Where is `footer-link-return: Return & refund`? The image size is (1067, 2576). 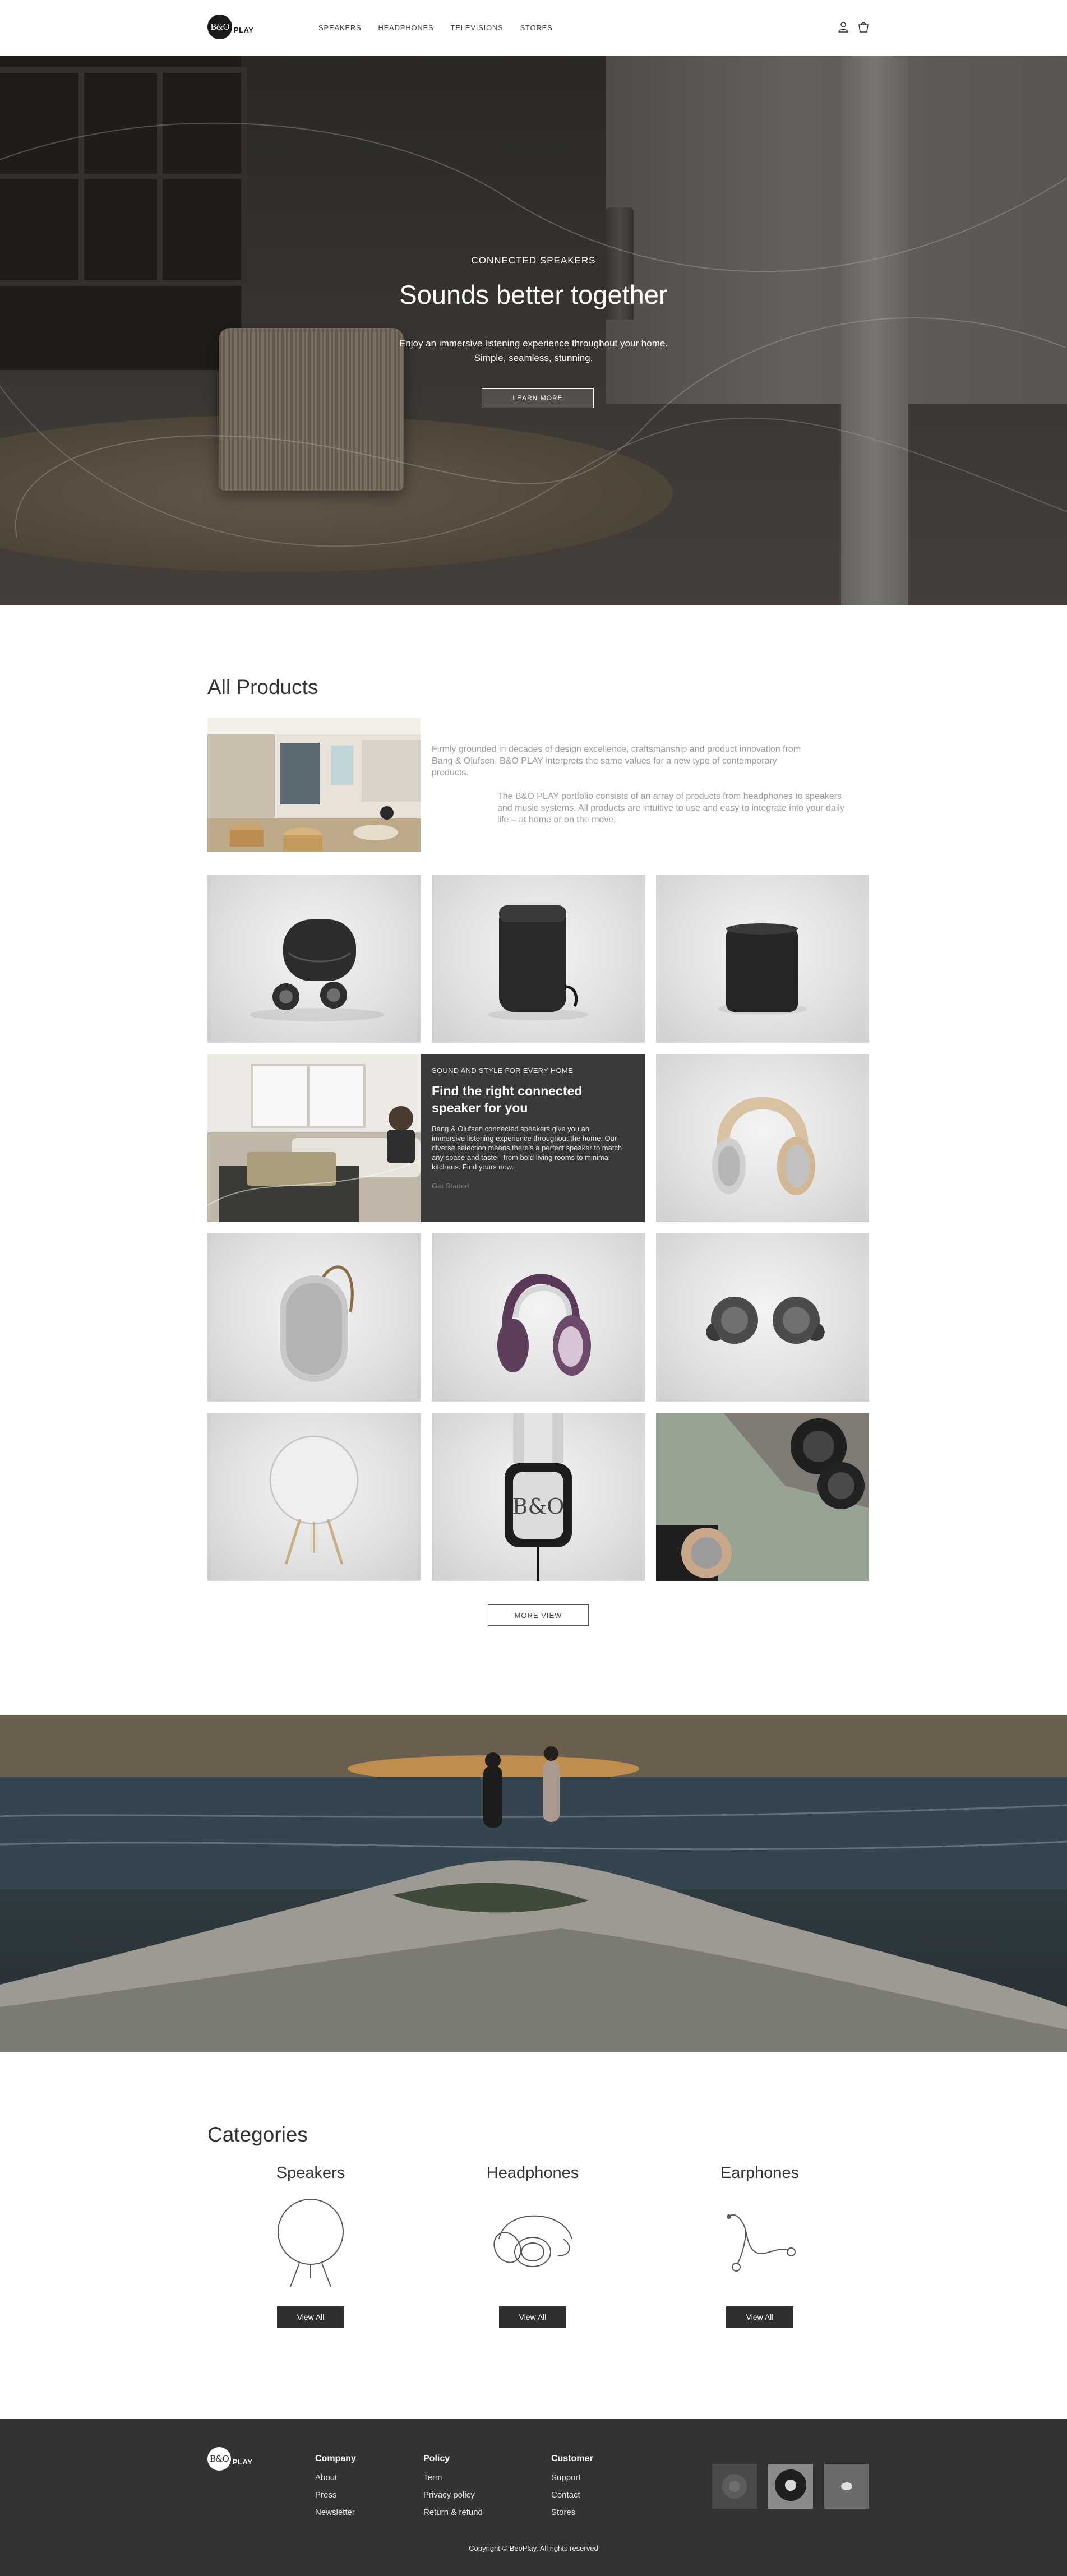 footer-link-return: Return & refund is located at coordinates (453, 2513).